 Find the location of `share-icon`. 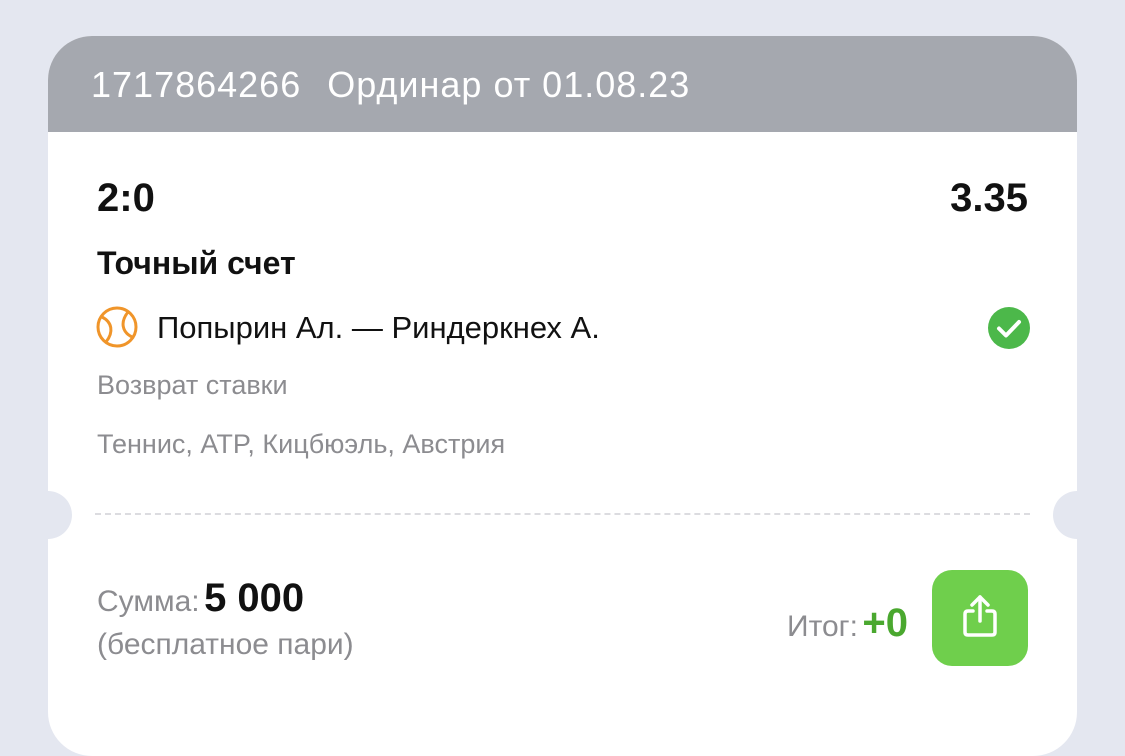

share-icon is located at coordinates (980, 618).